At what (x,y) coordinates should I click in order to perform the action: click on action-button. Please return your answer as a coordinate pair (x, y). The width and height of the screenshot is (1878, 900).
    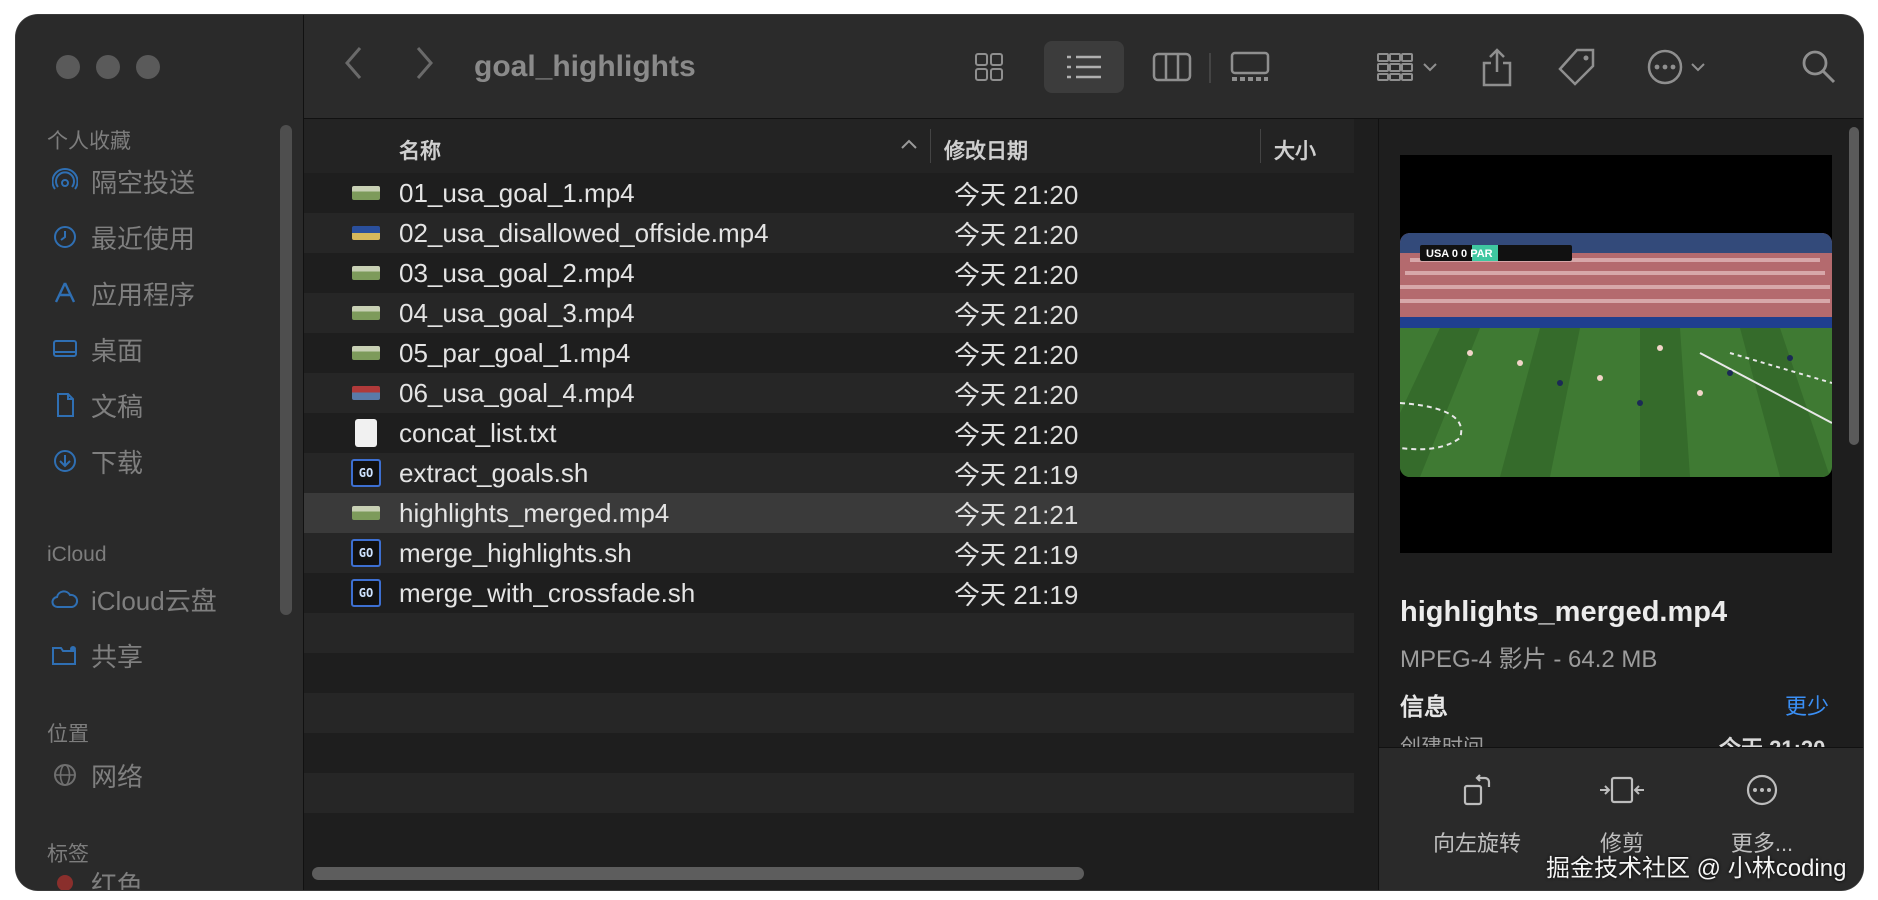
    Looking at the image, I should click on (1676, 67).